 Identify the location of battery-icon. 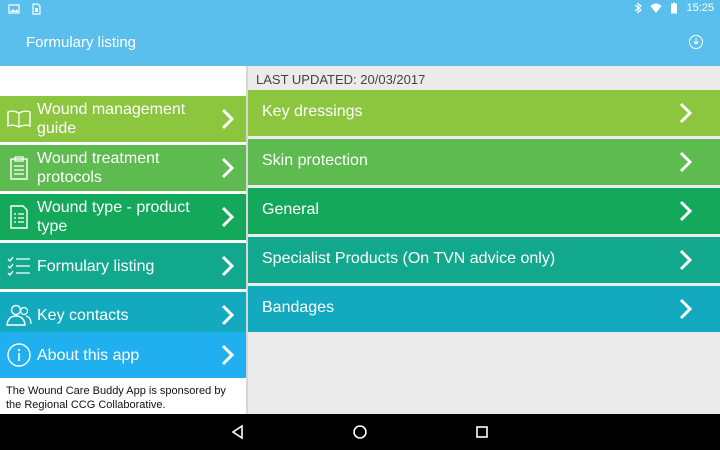
(674, 8).